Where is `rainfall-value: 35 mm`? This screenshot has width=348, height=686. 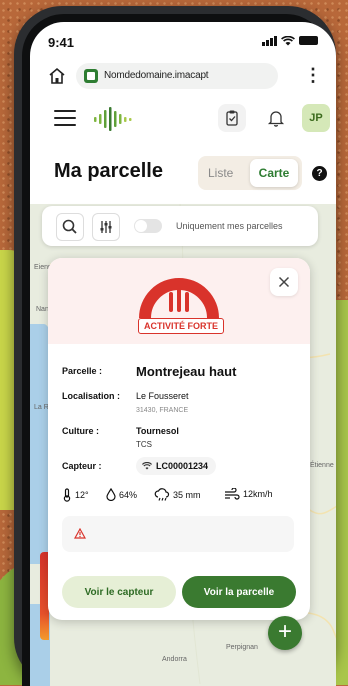 rainfall-value: 35 mm is located at coordinates (187, 494).